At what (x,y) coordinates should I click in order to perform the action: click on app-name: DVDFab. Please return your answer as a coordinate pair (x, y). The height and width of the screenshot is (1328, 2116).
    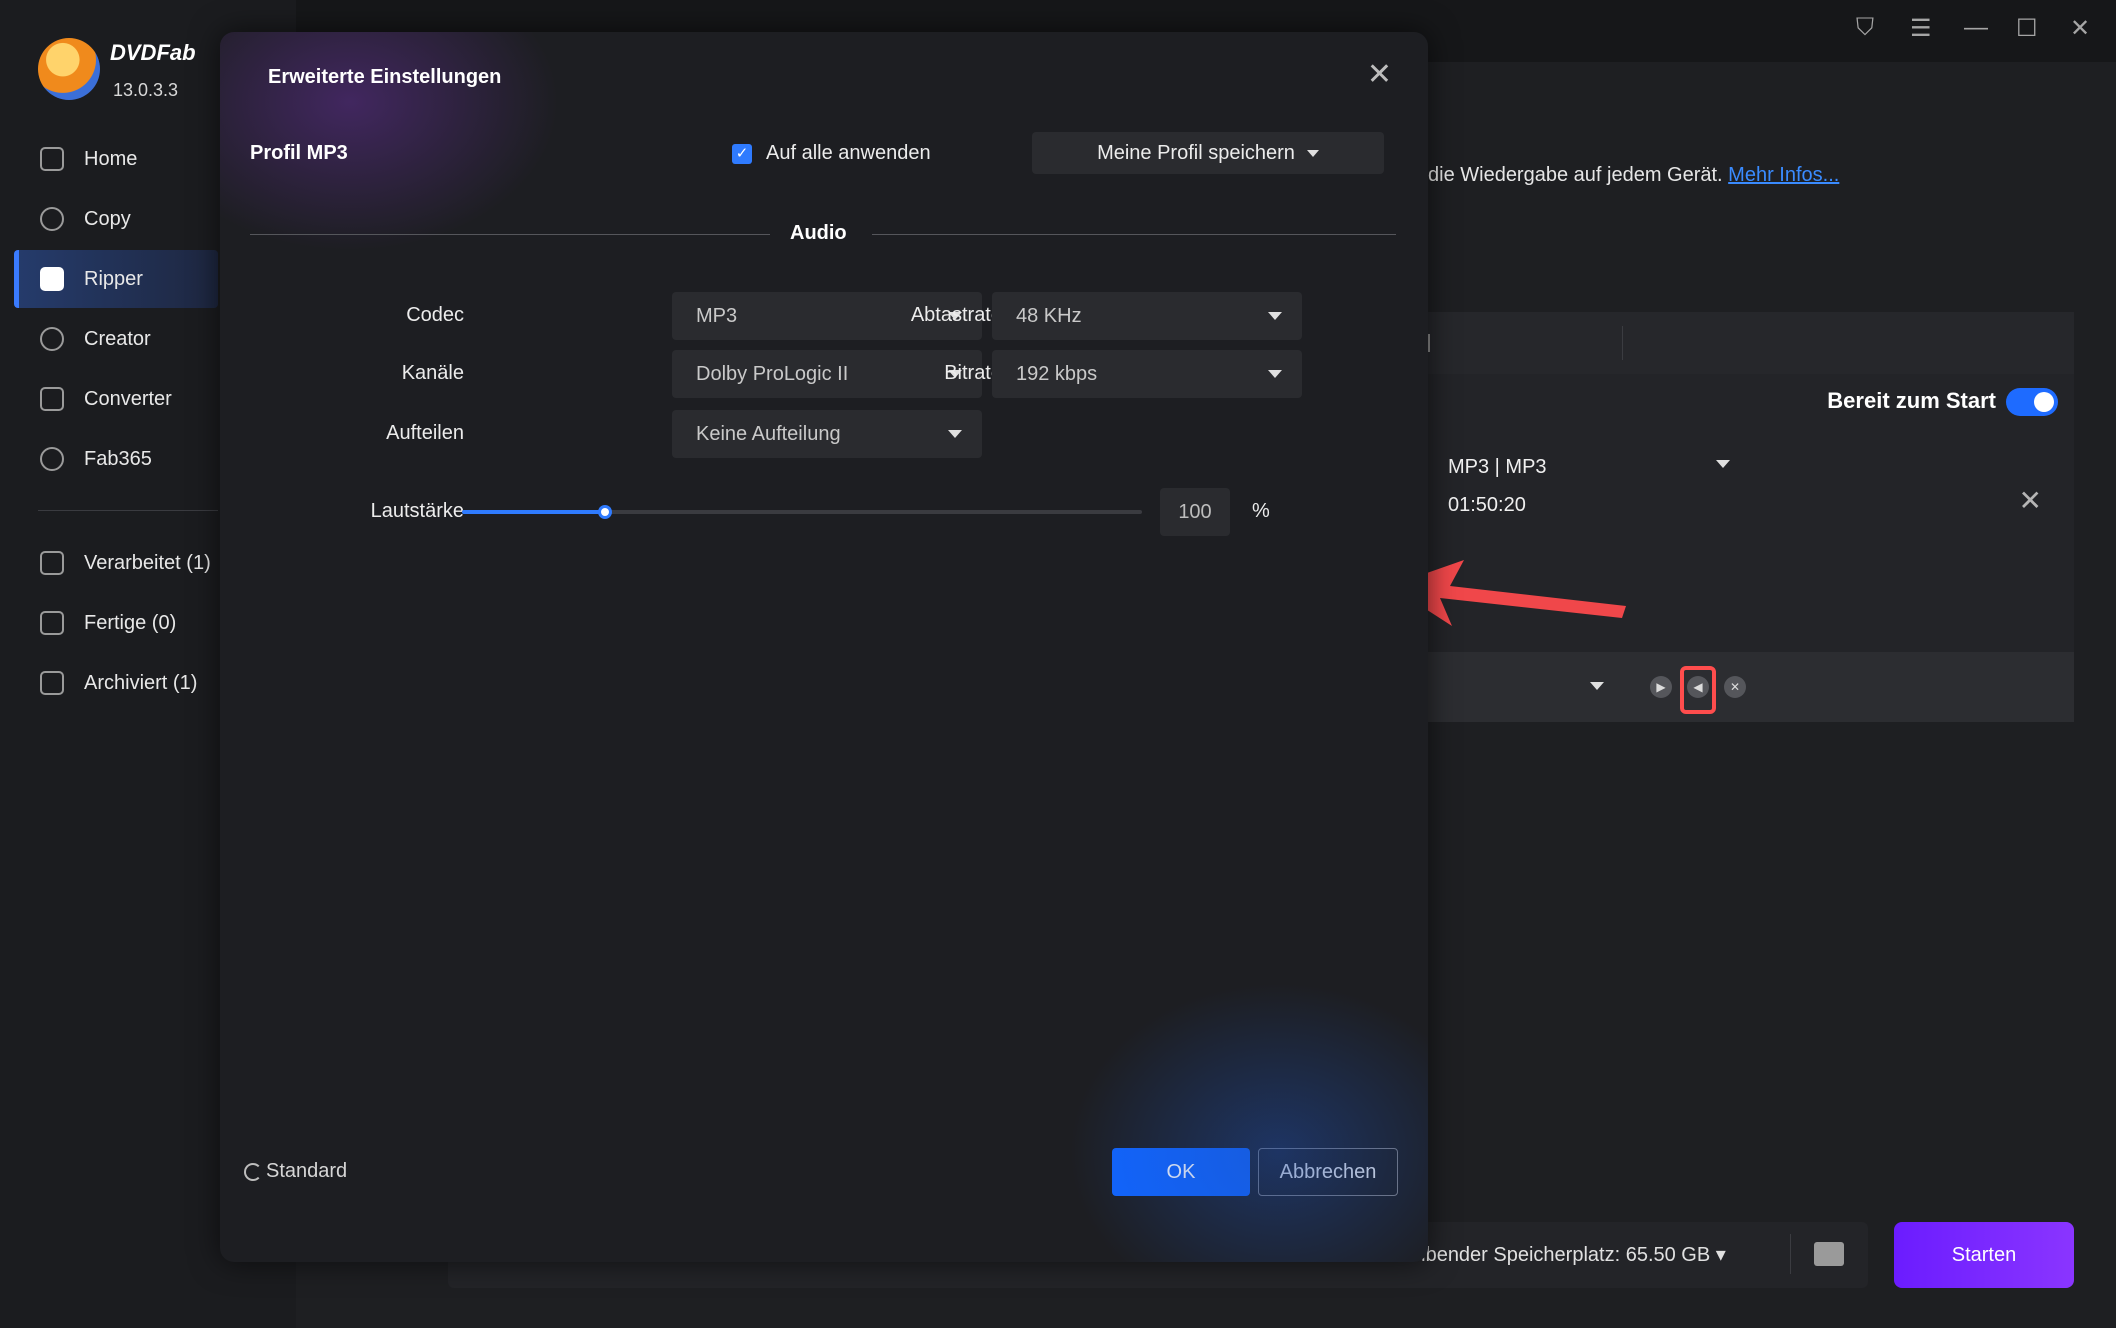
    Looking at the image, I should click on (153, 52).